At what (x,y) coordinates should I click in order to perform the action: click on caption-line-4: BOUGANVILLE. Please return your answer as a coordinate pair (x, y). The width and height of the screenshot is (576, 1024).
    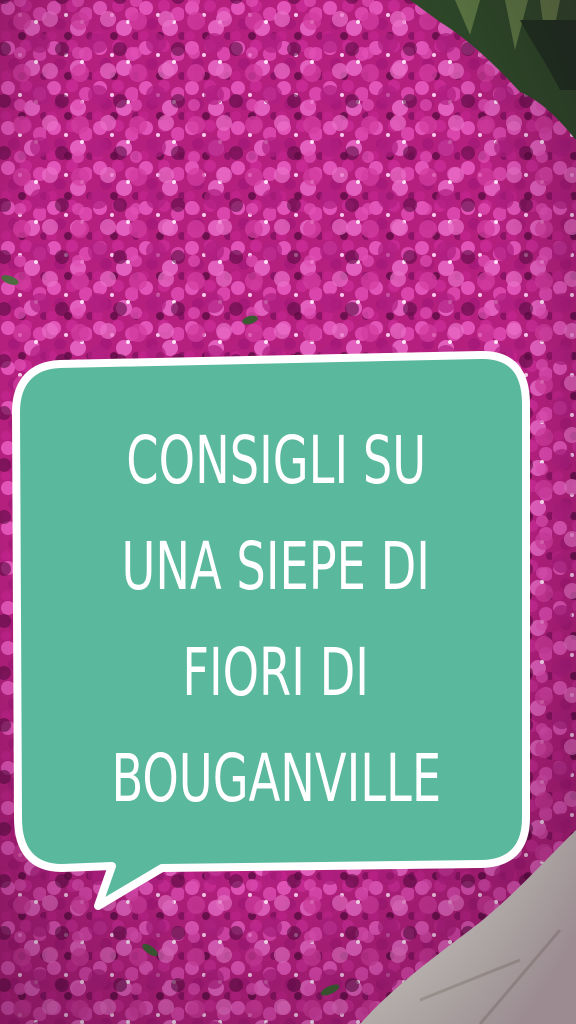
    Looking at the image, I should click on (276, 778).